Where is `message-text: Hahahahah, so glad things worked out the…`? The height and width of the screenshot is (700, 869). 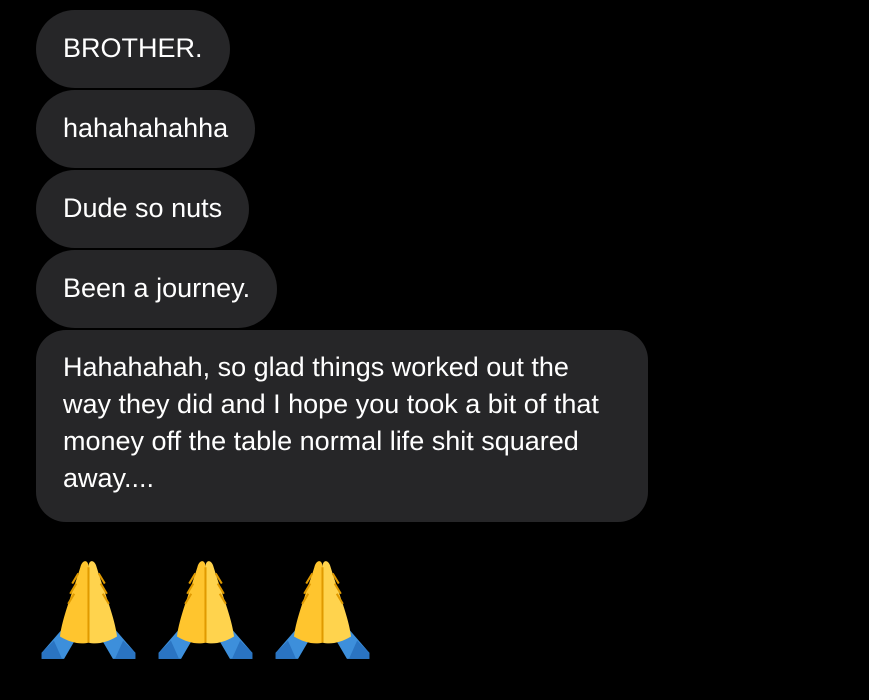 message-text: Hahahahah, so glad things worked out the… is located at coordinates (331, 422).